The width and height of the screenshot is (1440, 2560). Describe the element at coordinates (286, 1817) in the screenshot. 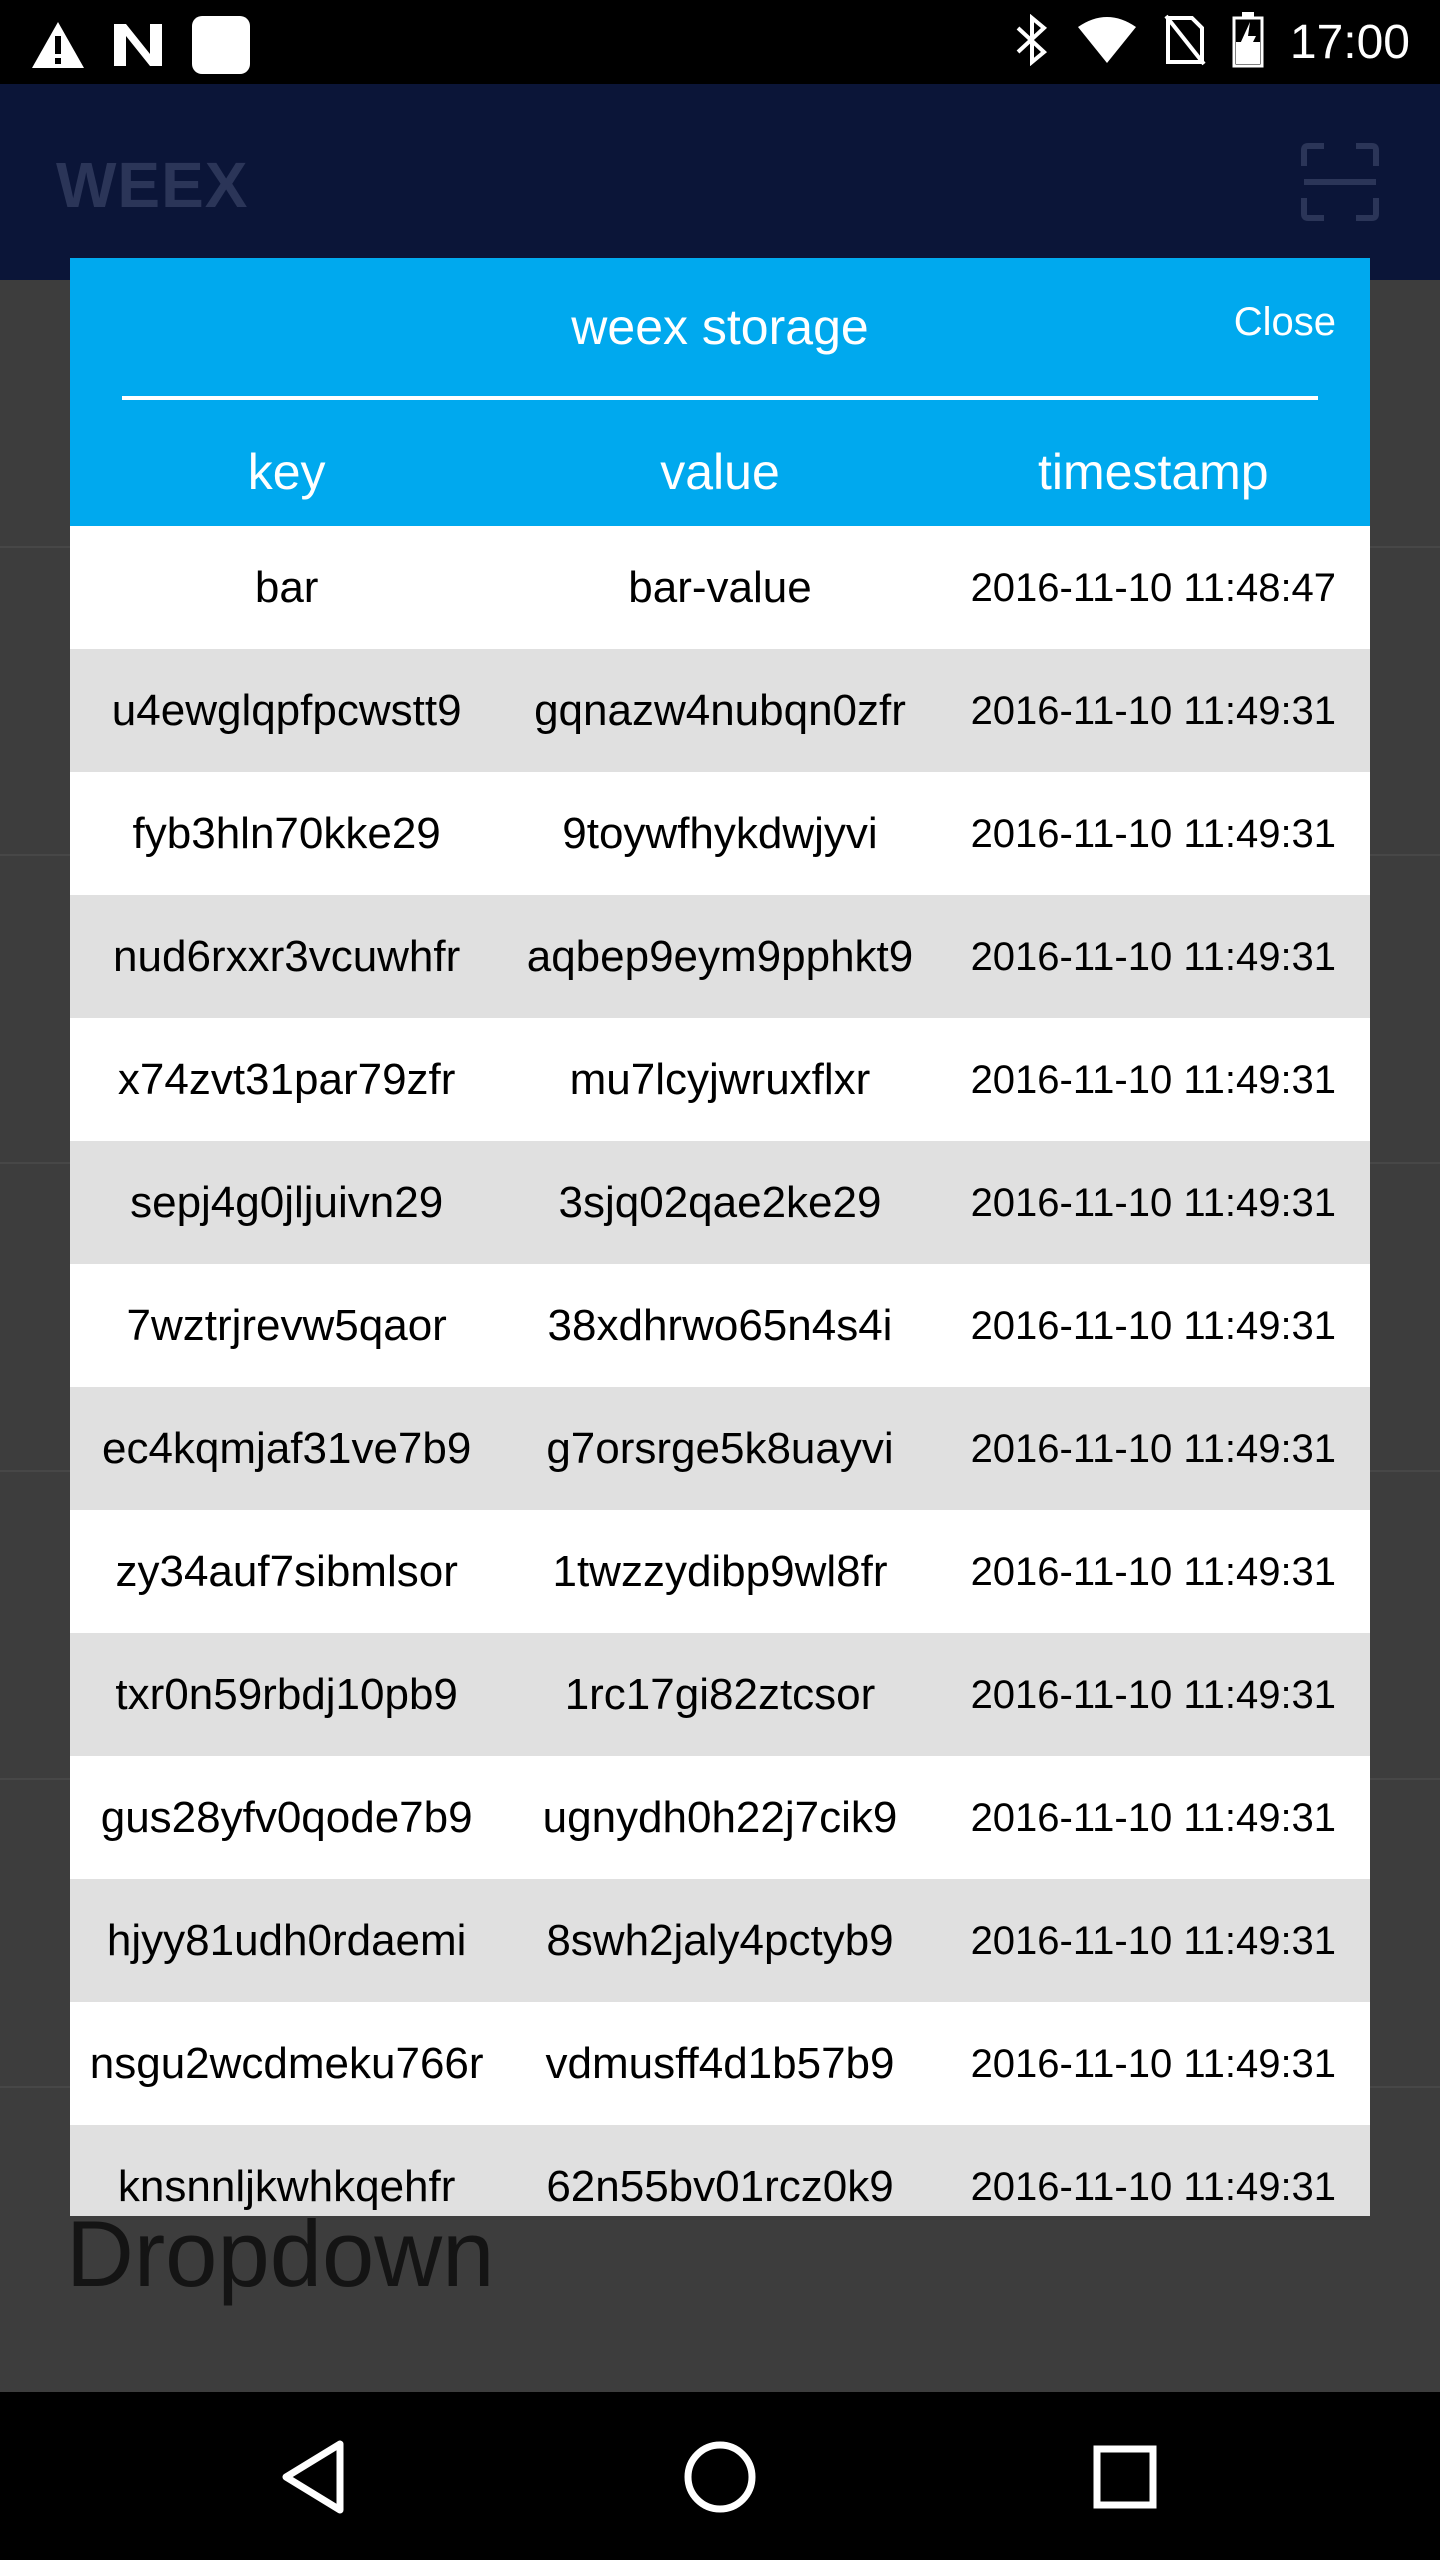

I see `cell-key: gus28yfv0qode7b9` at that location.